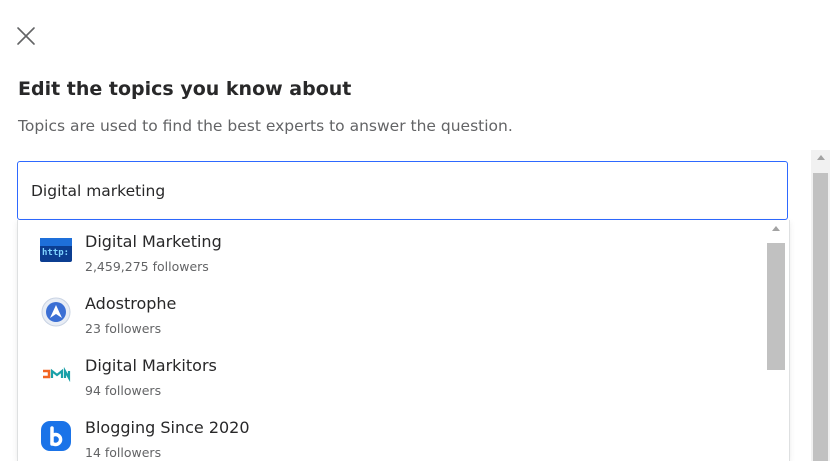 The height and width of the screenshot is (461, 830). I want to click on list-item: Digital Markitors 94 followers, so click(390, 375).